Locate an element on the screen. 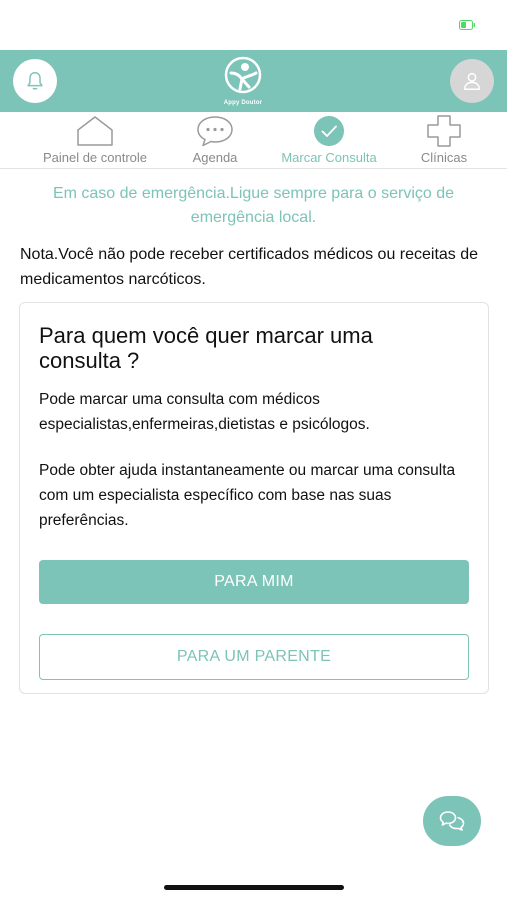 This screenshot has height=900, width=507. tab-painel-de-controle: Painel de controle is located at coordinates (95, 140).